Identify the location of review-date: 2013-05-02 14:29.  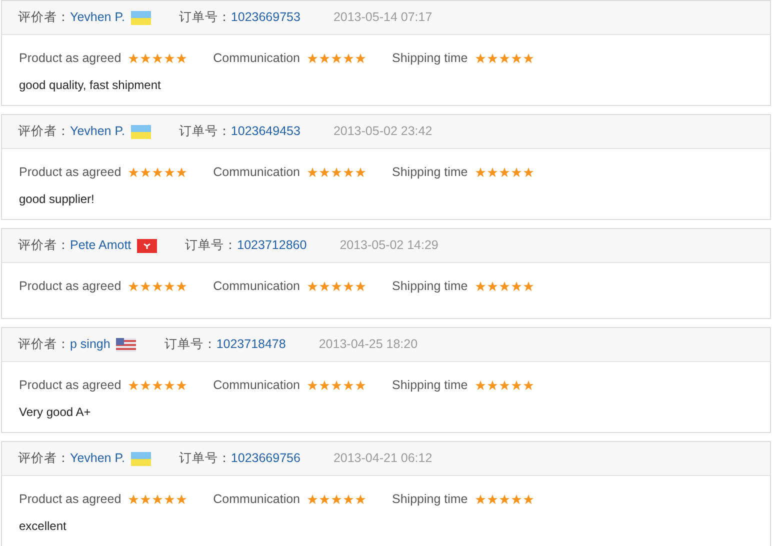
(389, 245).